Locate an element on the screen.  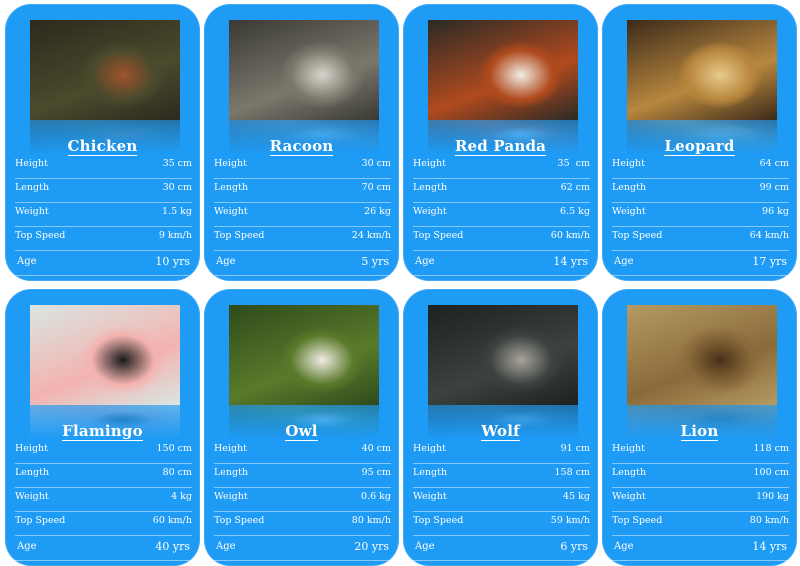
stat-row-height: Height 30 cm is located at coordinates (302, 167).